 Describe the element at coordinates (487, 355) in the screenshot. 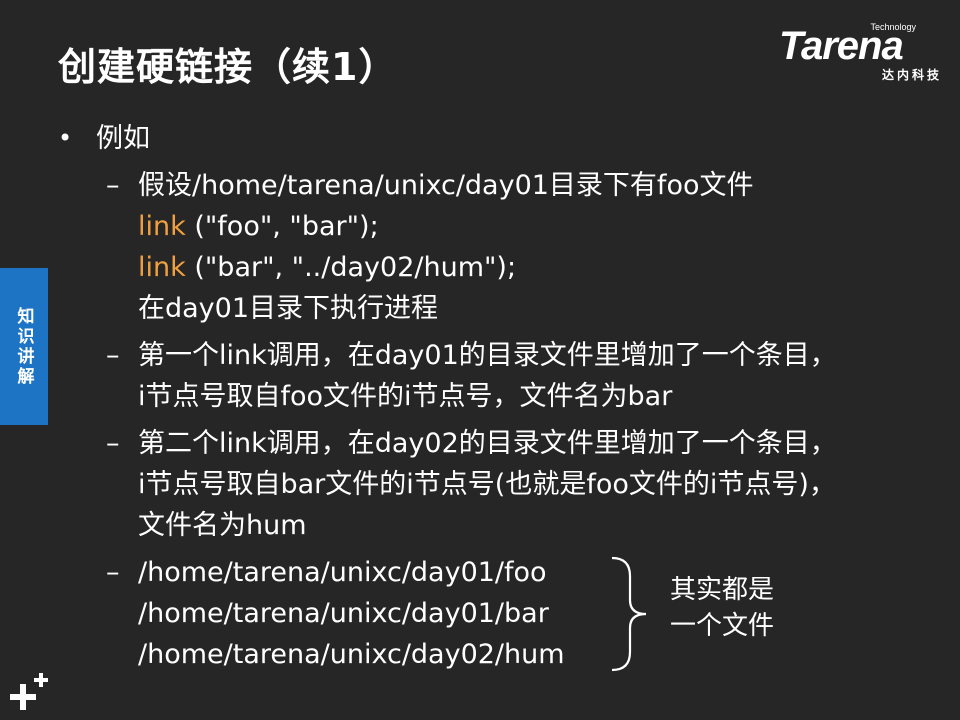

I see `text-line: 第一个link调用，在day01的目录文件里增加了一个条目，` at that location.